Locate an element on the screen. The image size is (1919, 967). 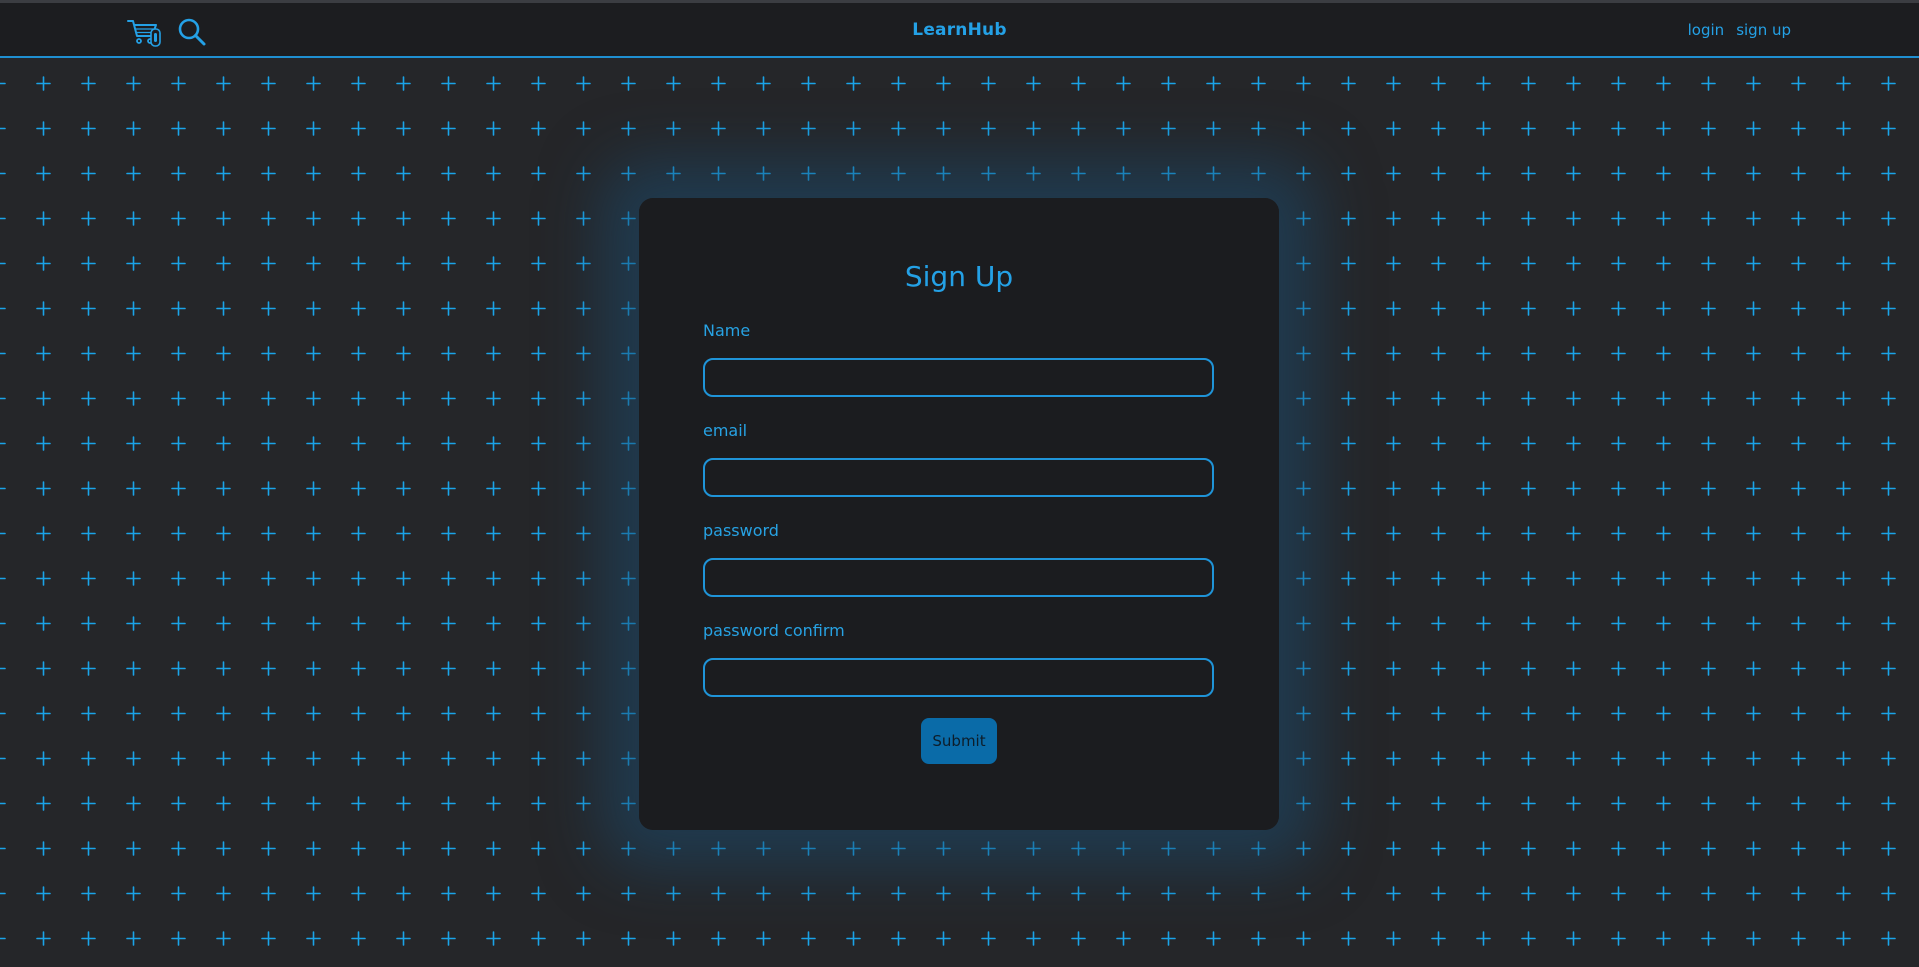
form-title: Sign Up is located at coordinates (959, 276).